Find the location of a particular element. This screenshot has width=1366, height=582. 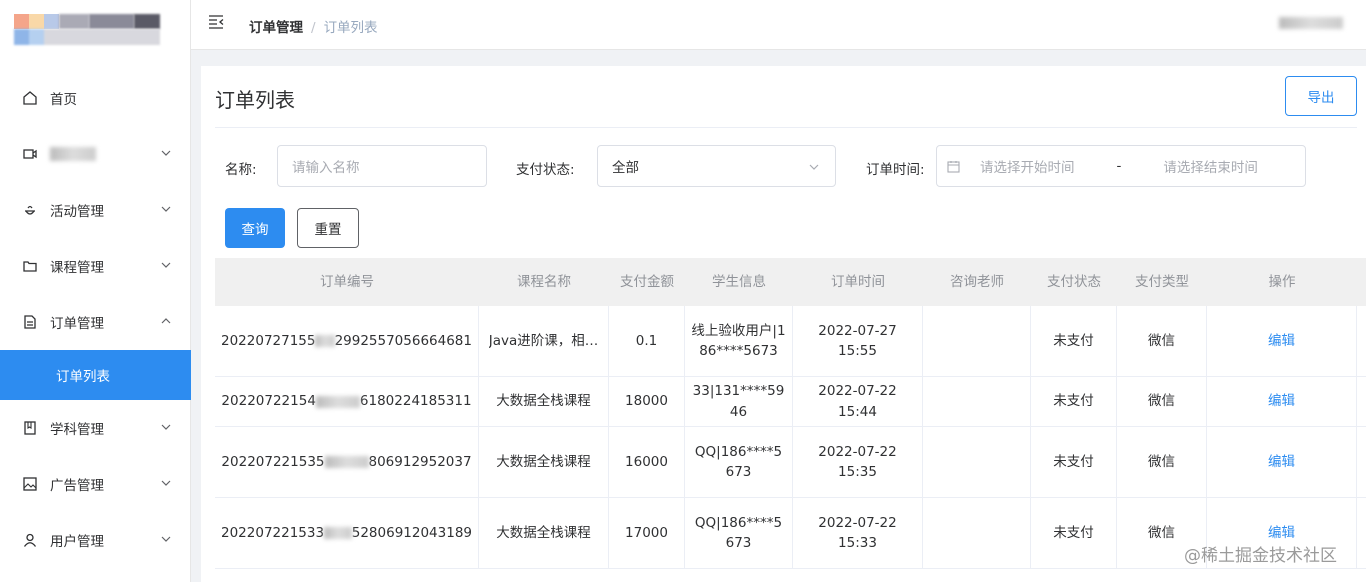

page-title: 订单列表 is located at coordinates (255, 100).